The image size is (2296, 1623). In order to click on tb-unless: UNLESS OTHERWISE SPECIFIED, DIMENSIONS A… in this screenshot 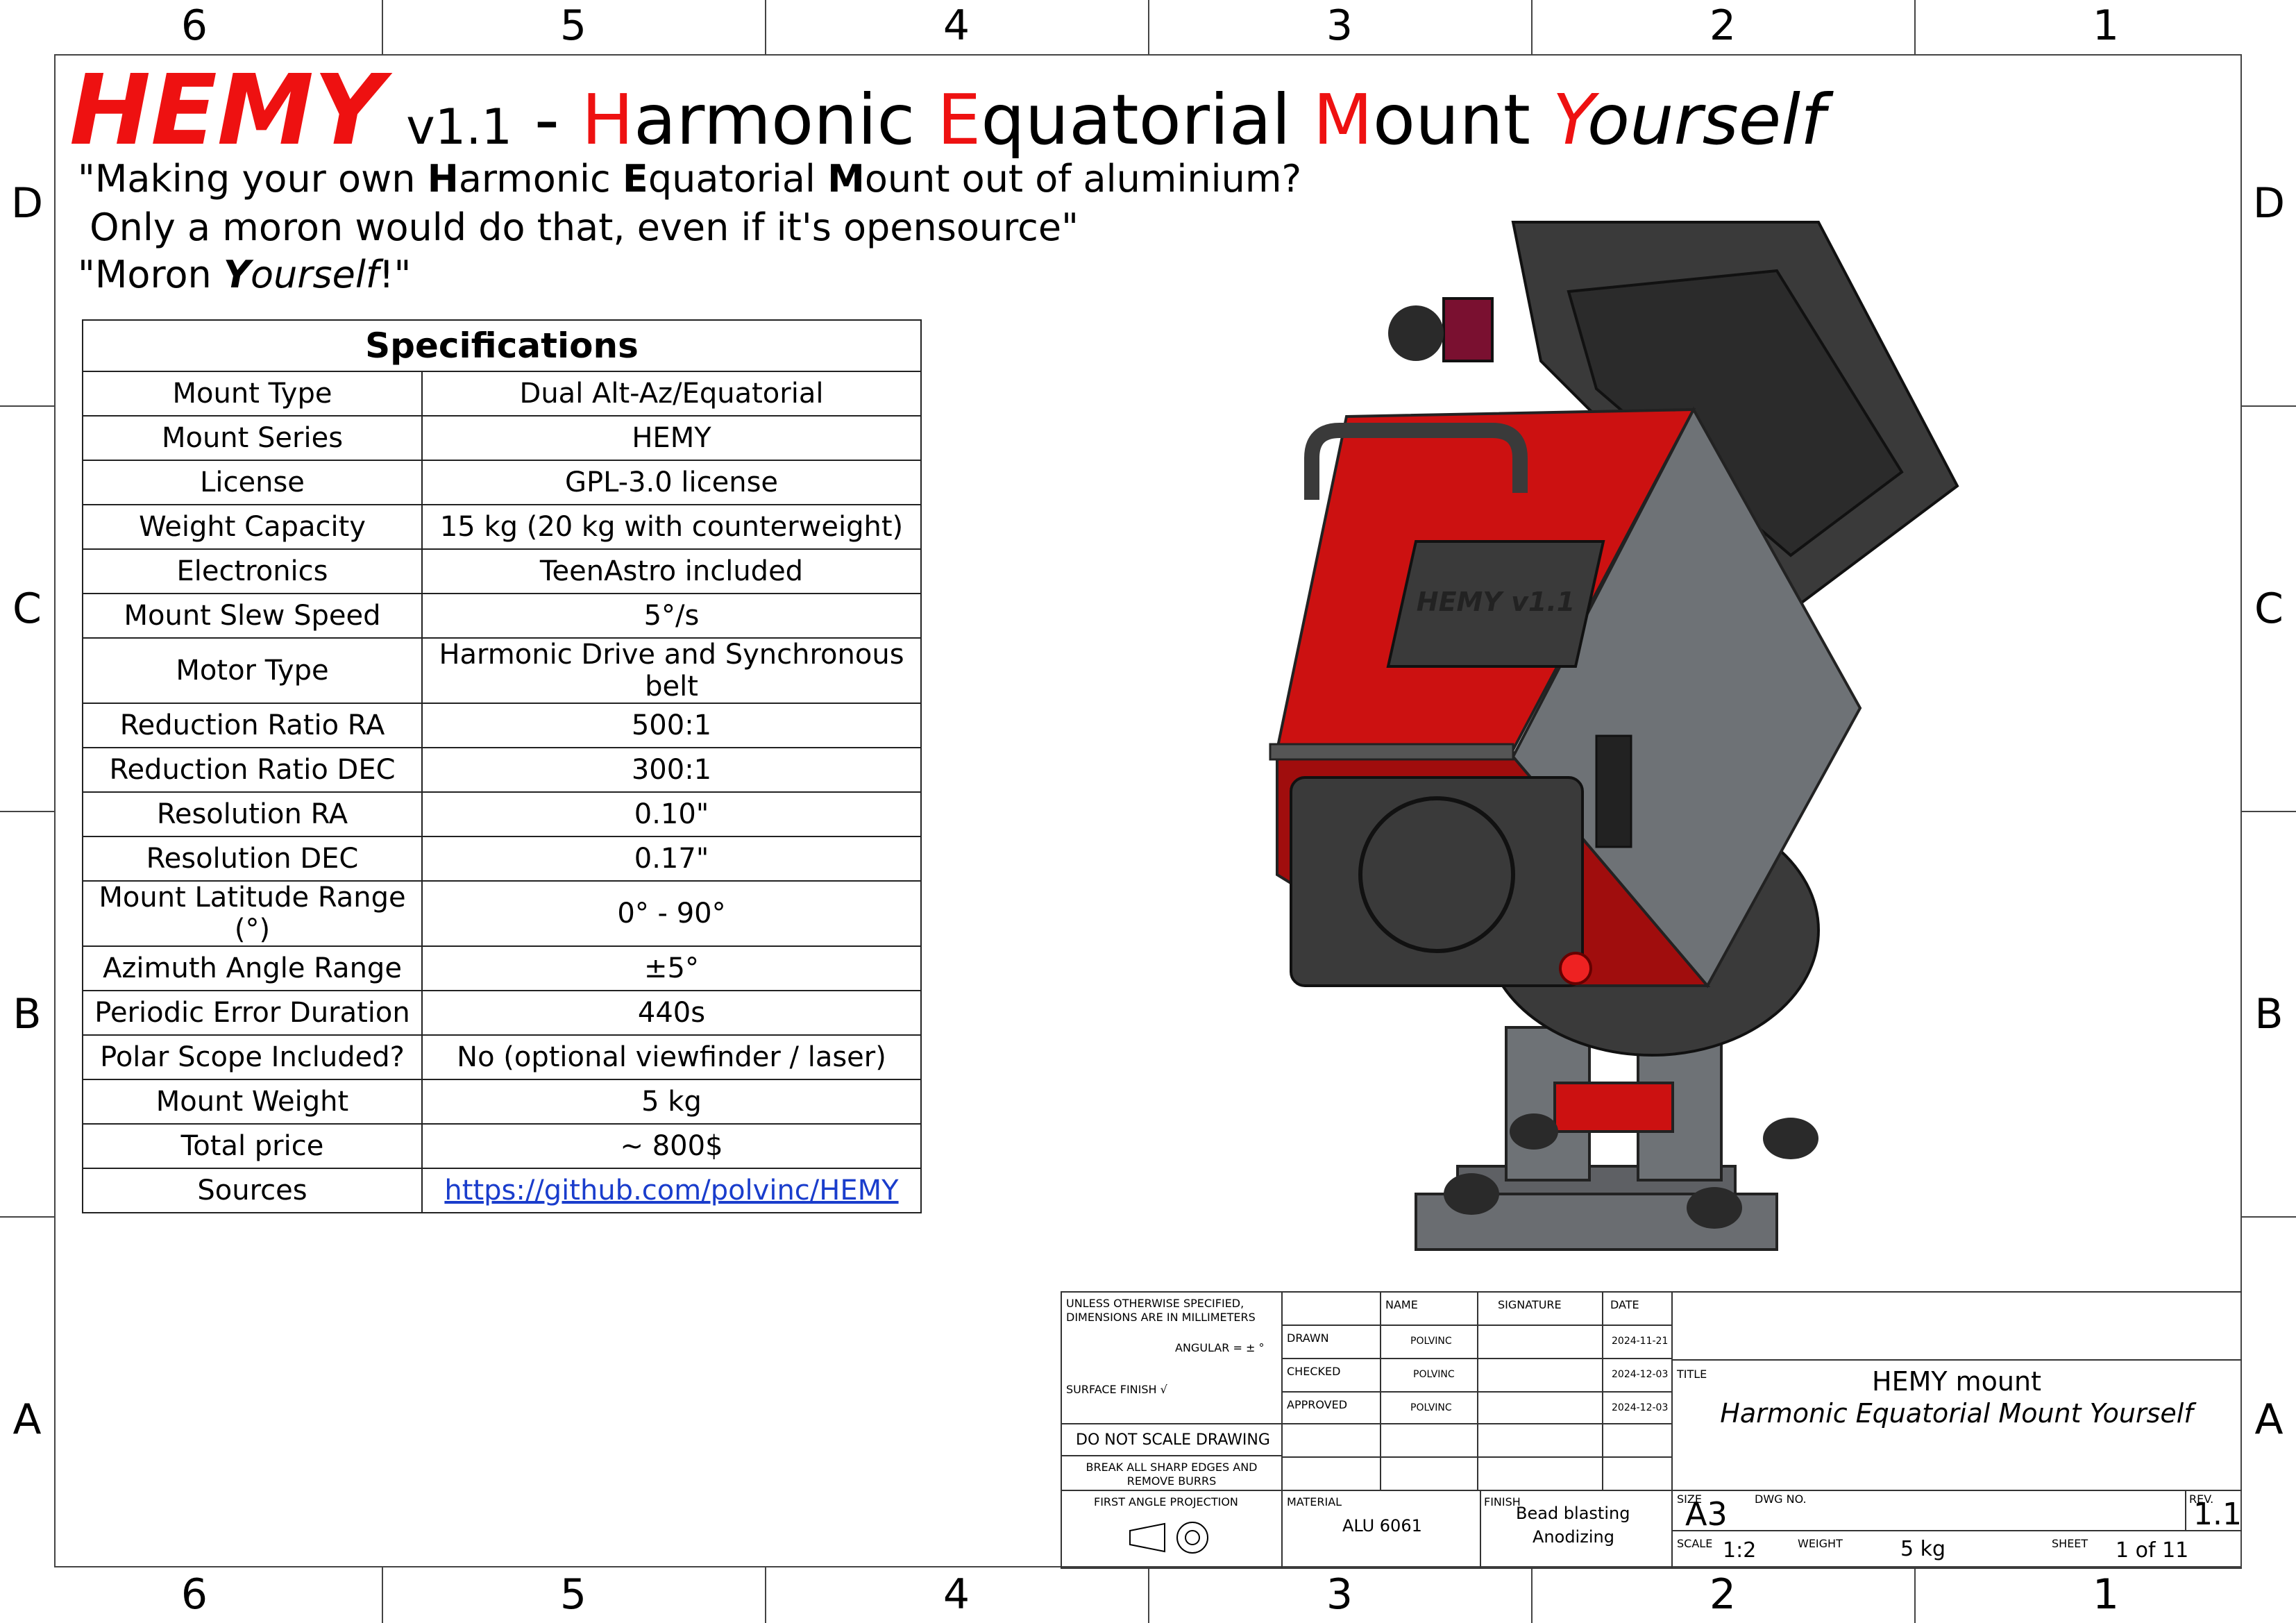, I will do `click(1161, 1310)`.